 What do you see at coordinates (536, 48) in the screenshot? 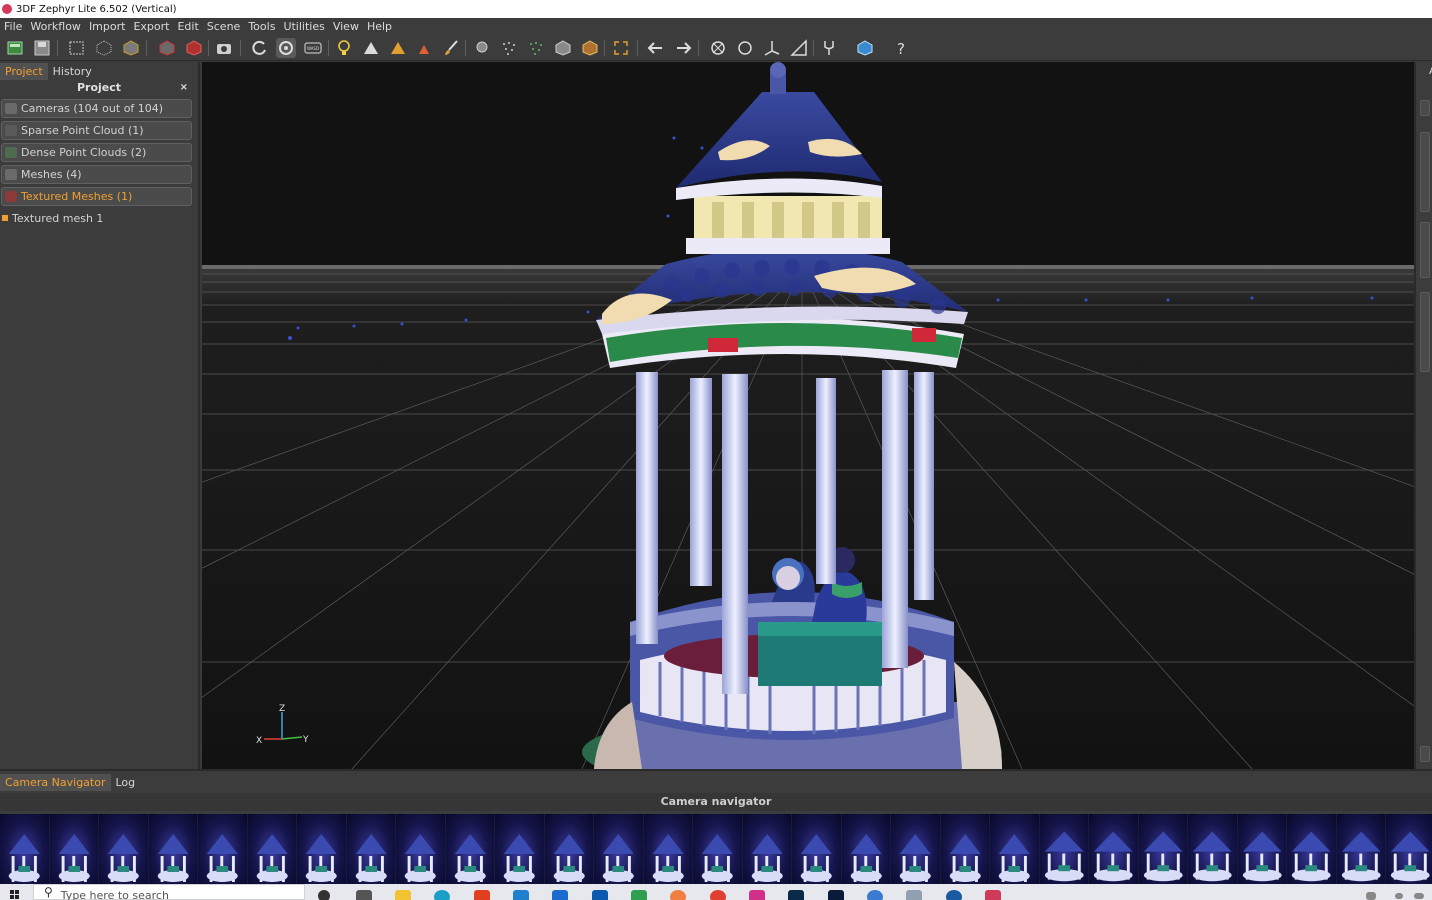
I see `dots-green-icon` at bounding box center [536, 48].